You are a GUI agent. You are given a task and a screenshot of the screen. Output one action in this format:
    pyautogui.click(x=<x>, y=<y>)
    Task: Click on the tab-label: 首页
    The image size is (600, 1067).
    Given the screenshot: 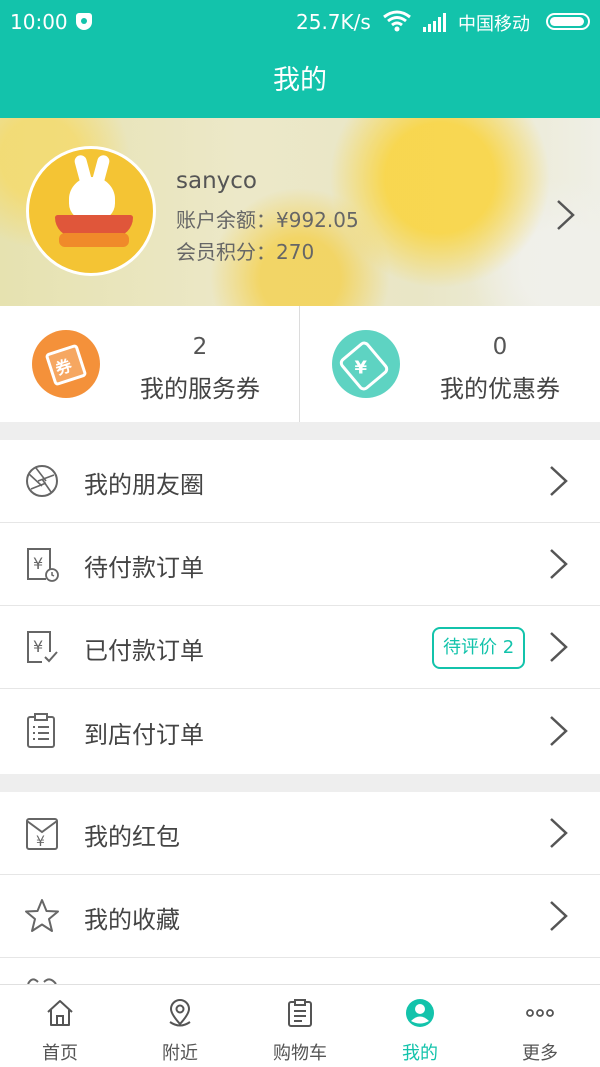 What is the action you would take?
    pyautogui.click(x=60, y=1053)
    